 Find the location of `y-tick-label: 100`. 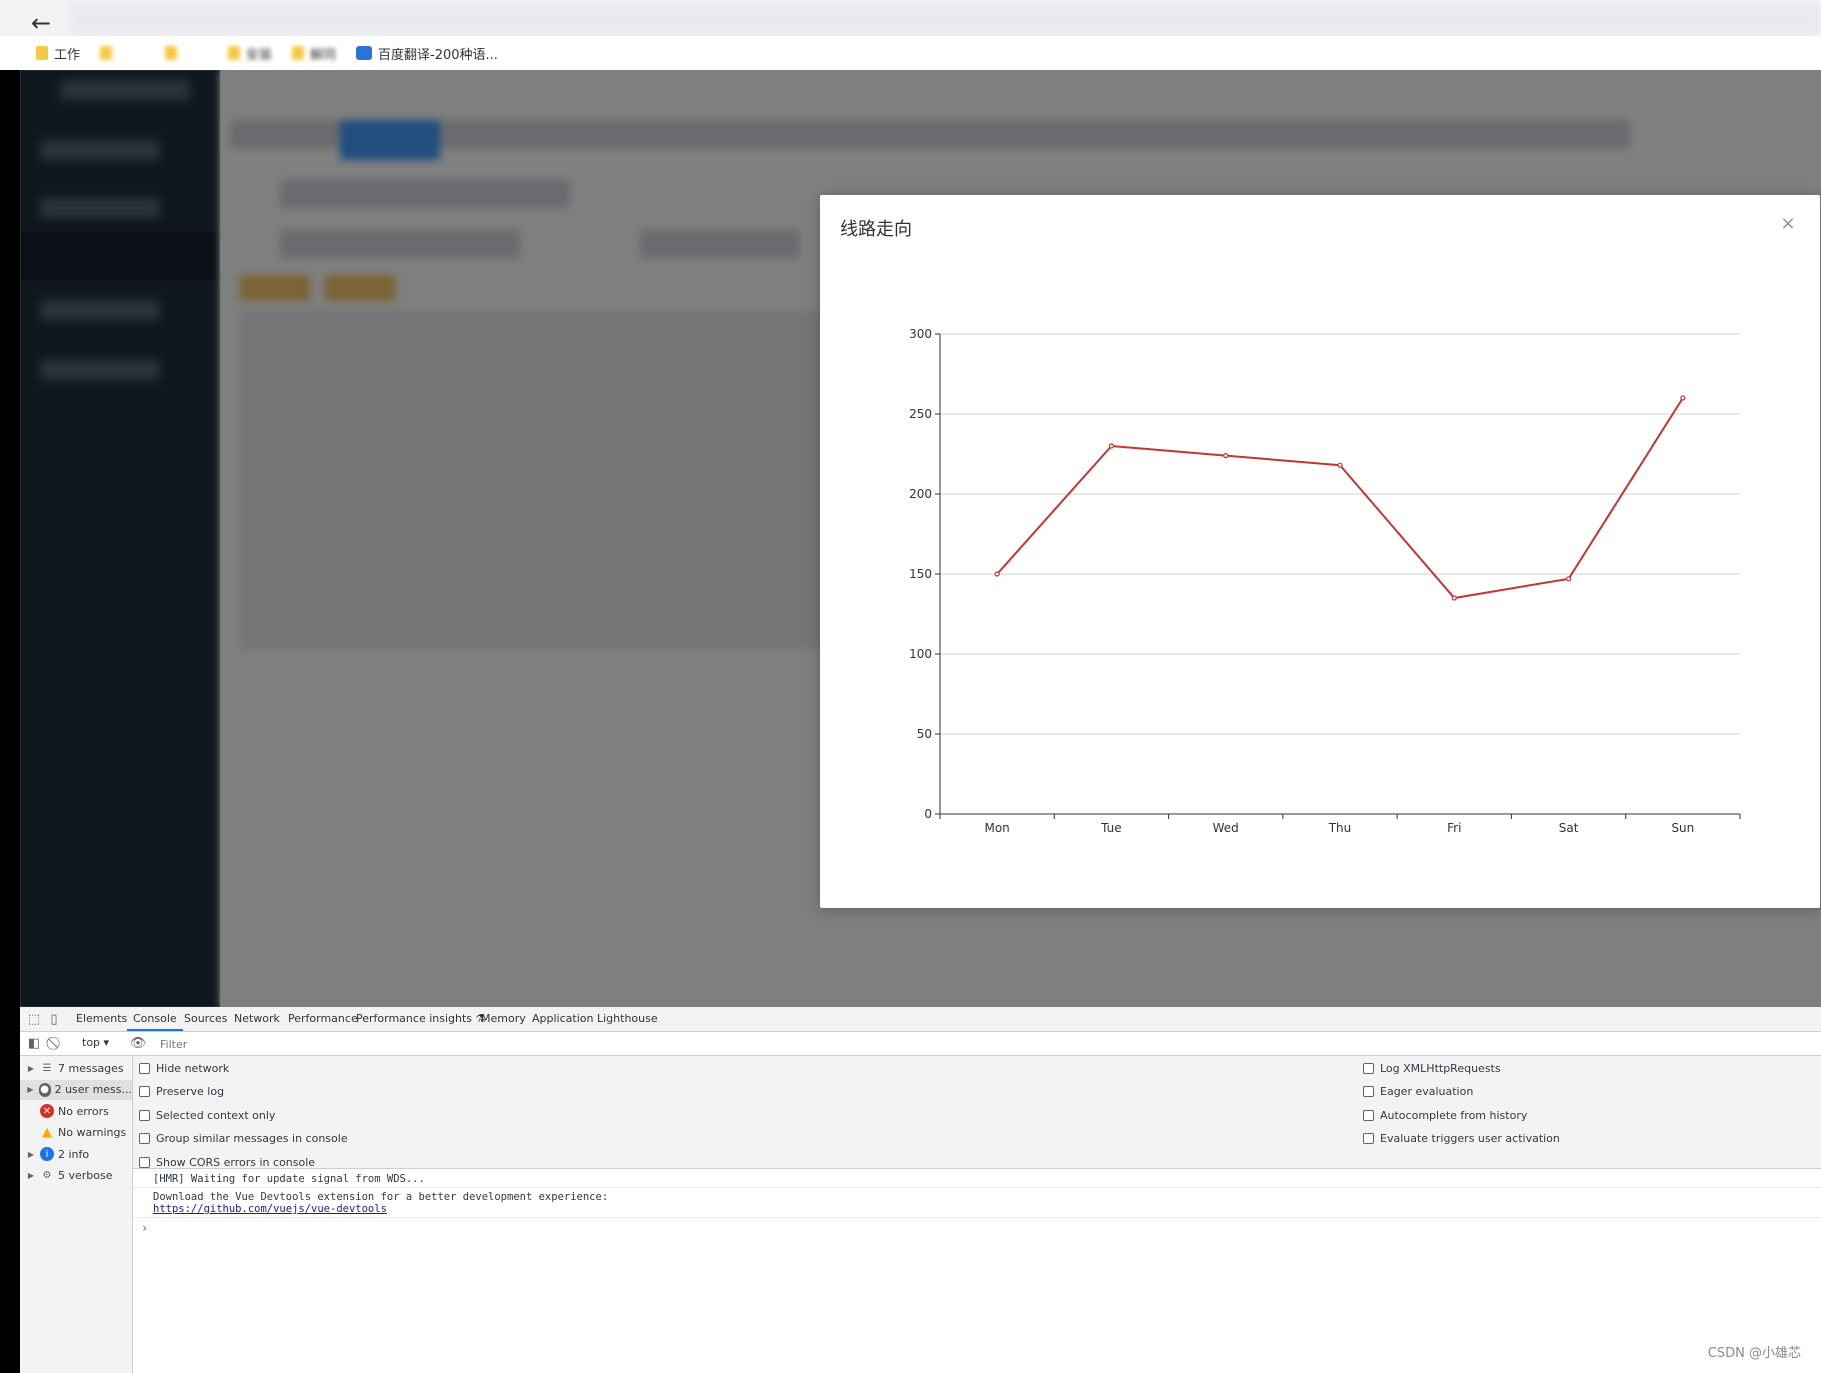

y-tick-label: 100 is located at coordinates (920, 654).